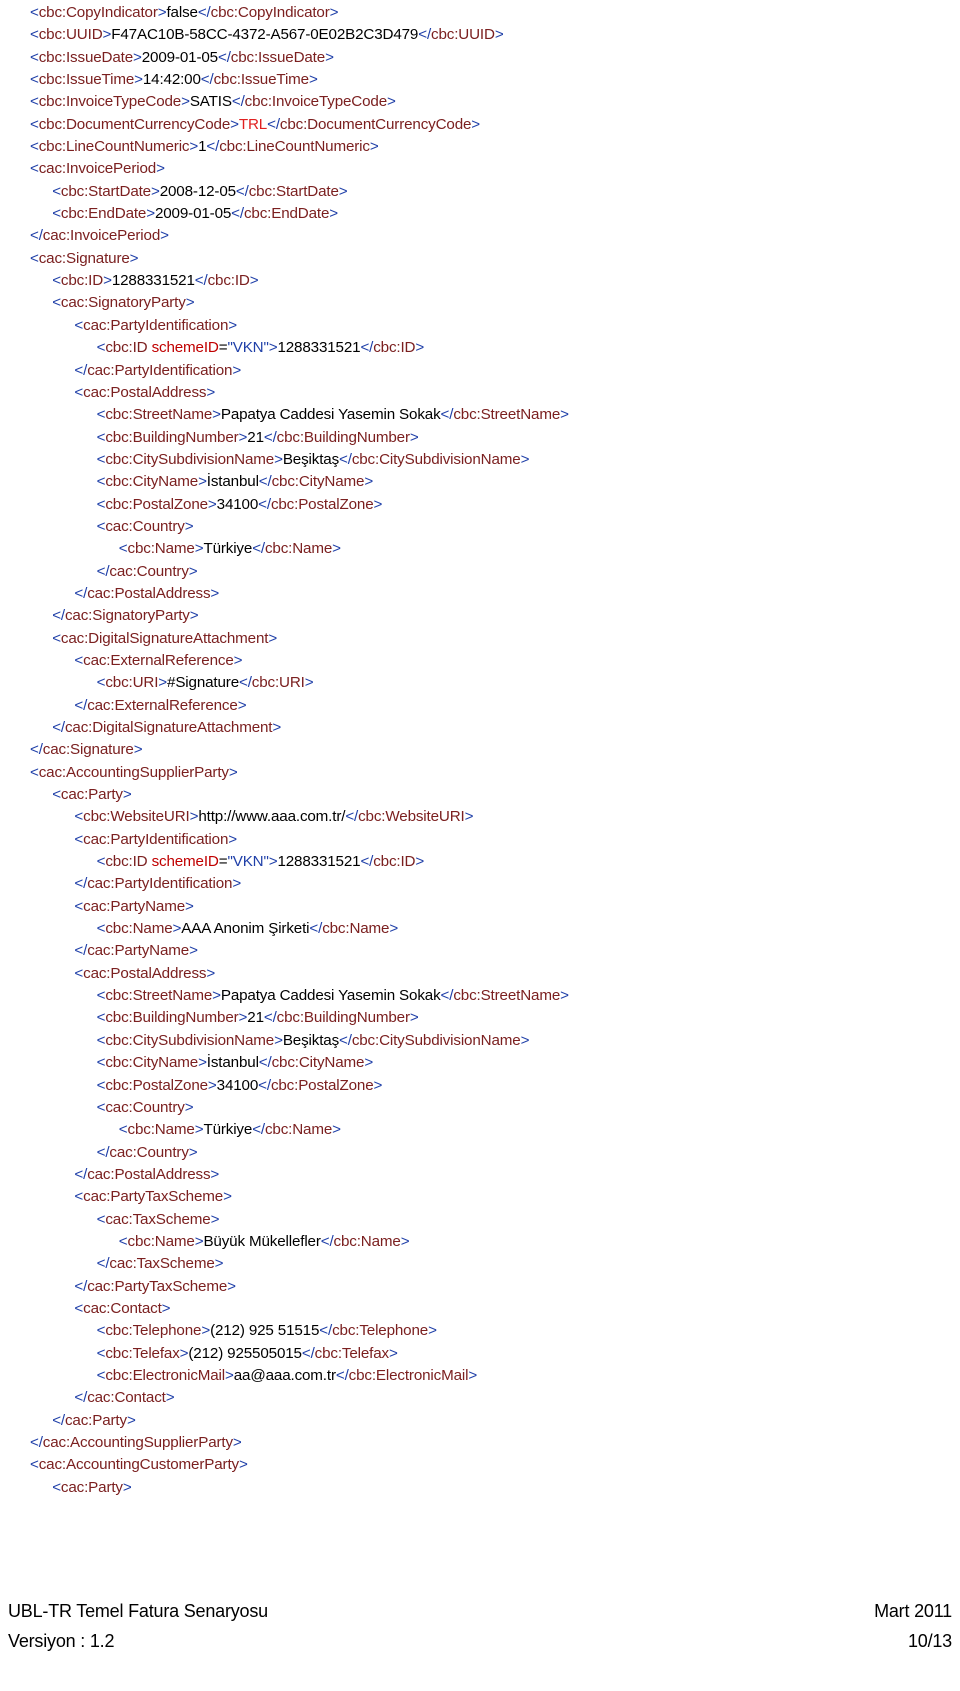  What do you see at coordinates (162, 1264) in the screenshot?
I see `code-token-tag: cac:TaxScheme` at bounding box center [162, 1264].